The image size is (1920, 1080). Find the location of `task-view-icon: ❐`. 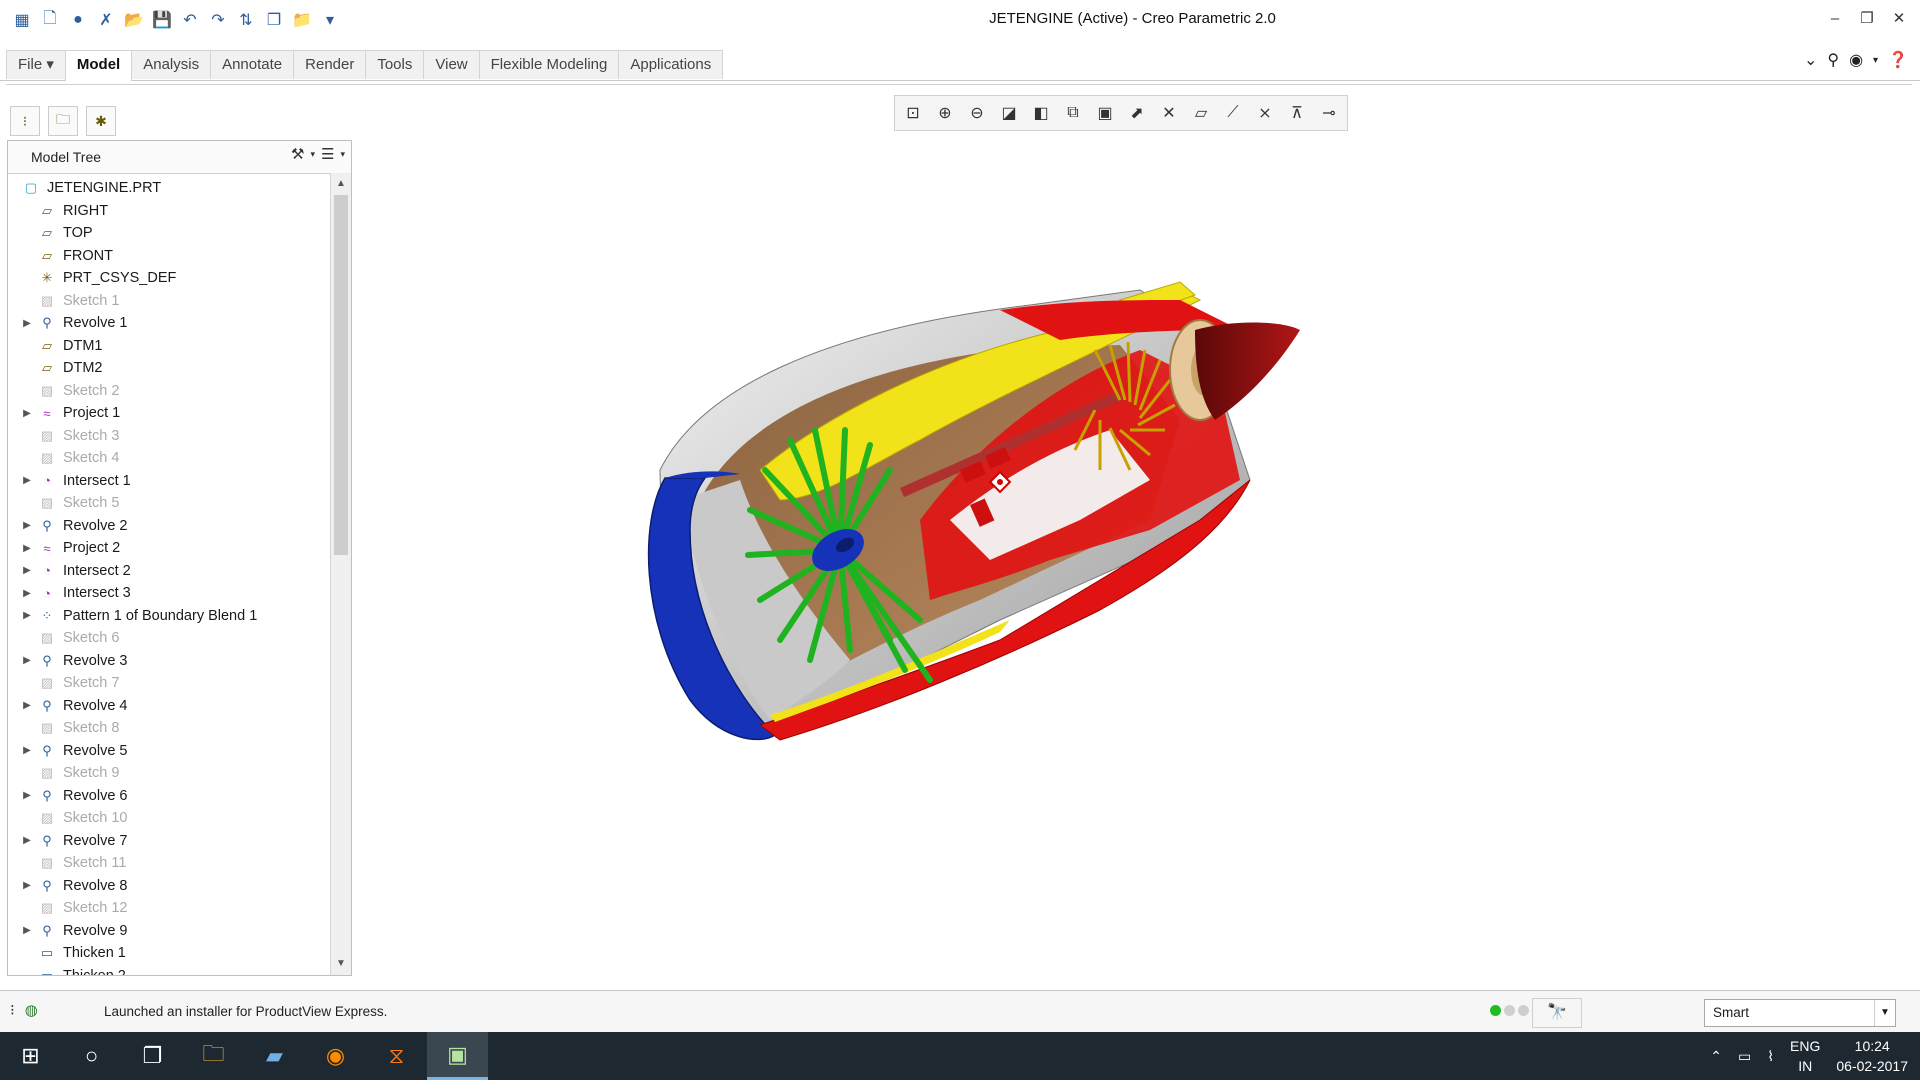

task-view-icon: ❐ is located at coordinates (152, 1056).